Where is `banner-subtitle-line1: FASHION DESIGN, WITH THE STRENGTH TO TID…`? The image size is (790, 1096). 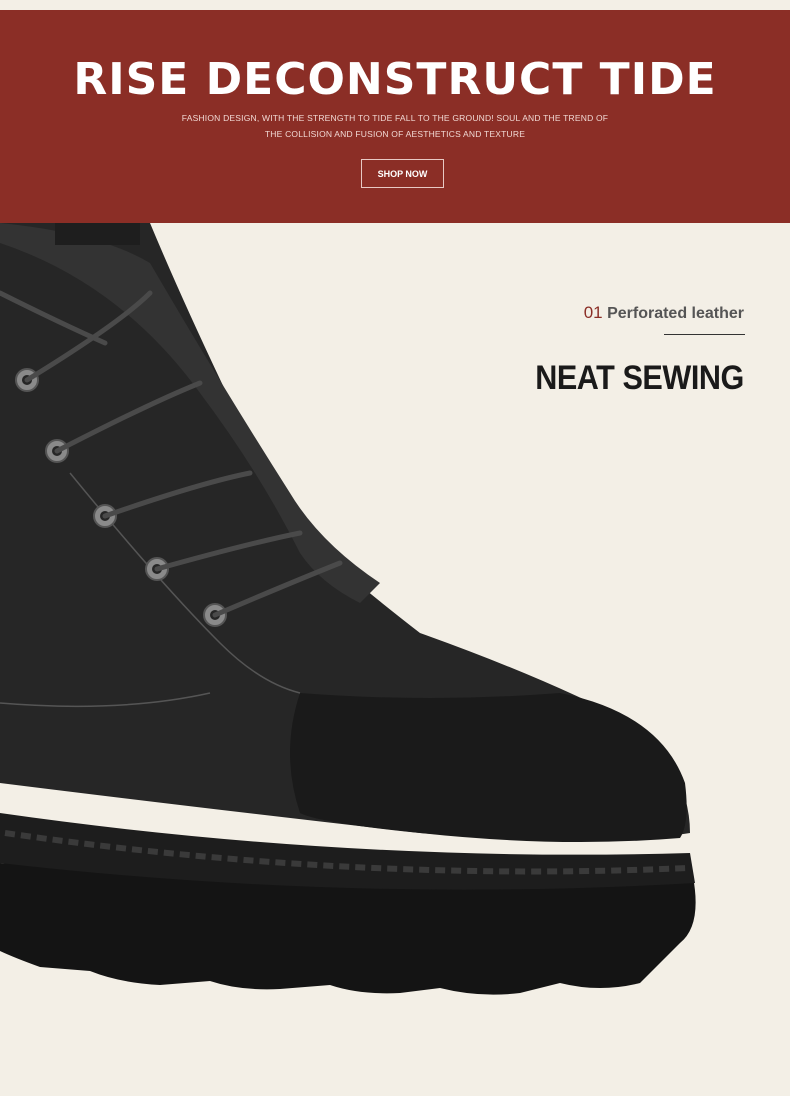
banner-subtitle-line1: FASHION DESIGN, WITH THE STRENGTH TO TID… is located at coordinates (395, 118).